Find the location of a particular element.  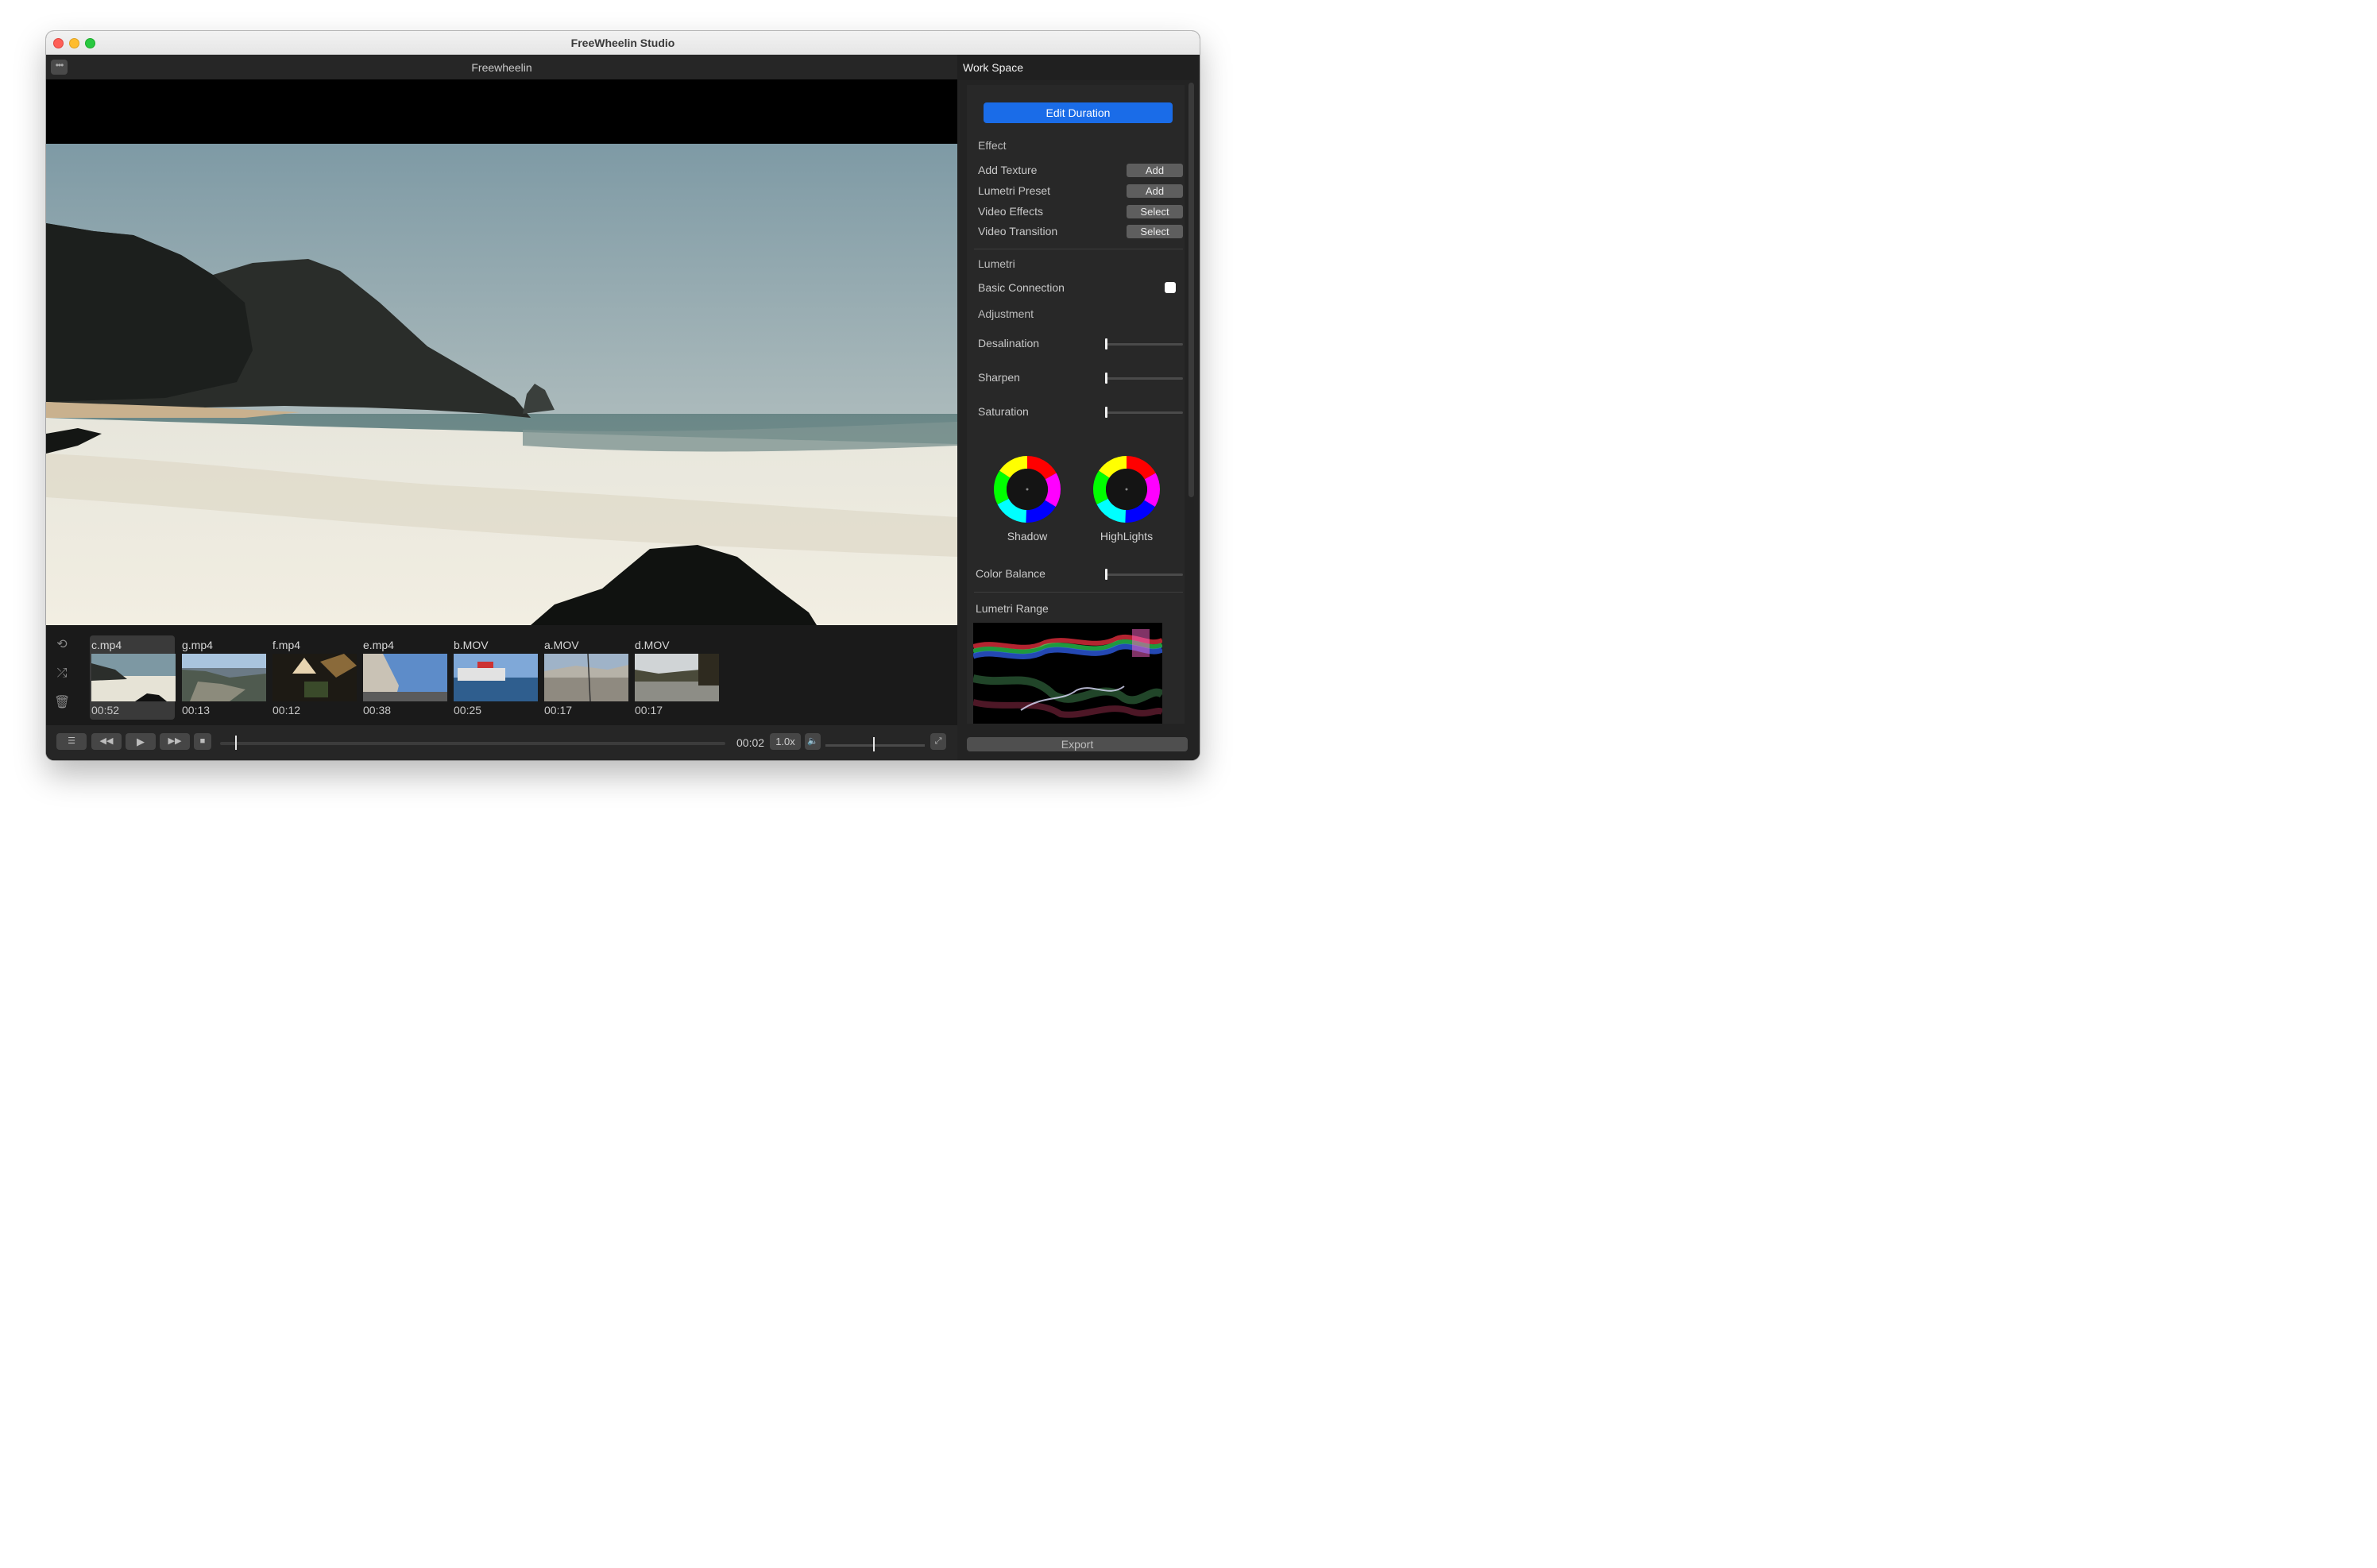

list-icon: ☰ is located at coordinates (71, 741).